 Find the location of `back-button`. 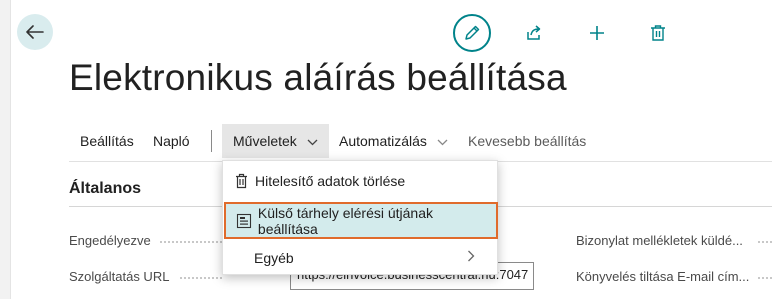

back-button is located at coordinates (35, 32).